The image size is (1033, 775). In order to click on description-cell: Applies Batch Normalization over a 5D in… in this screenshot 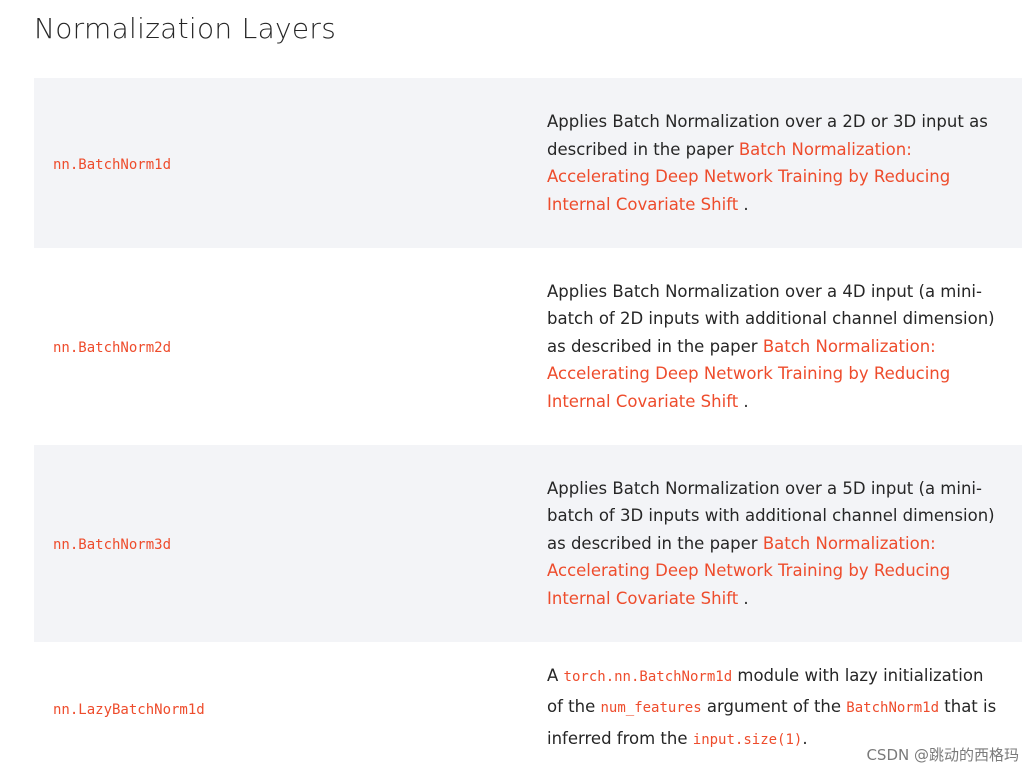, I will do `click(772, 544)`.